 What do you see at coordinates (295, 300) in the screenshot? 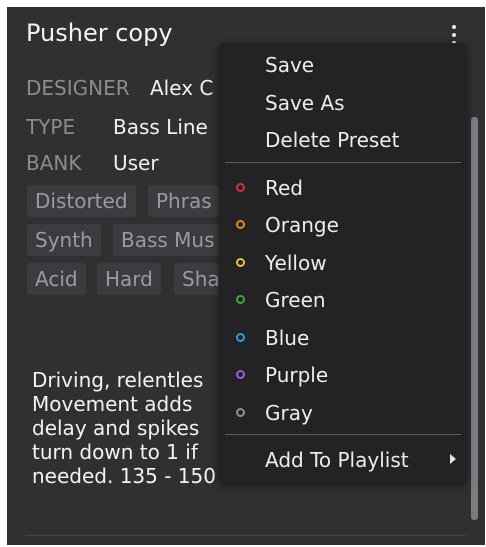
I see `menu-item-color-green: Green` at bounding box center [295, 300].